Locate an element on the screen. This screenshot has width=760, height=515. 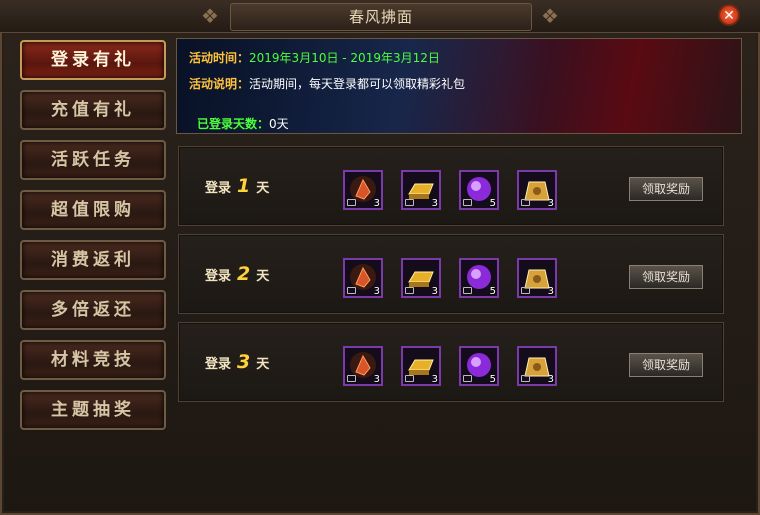
event-desc-label: 活动说明： is located at coordinates (219, 84).